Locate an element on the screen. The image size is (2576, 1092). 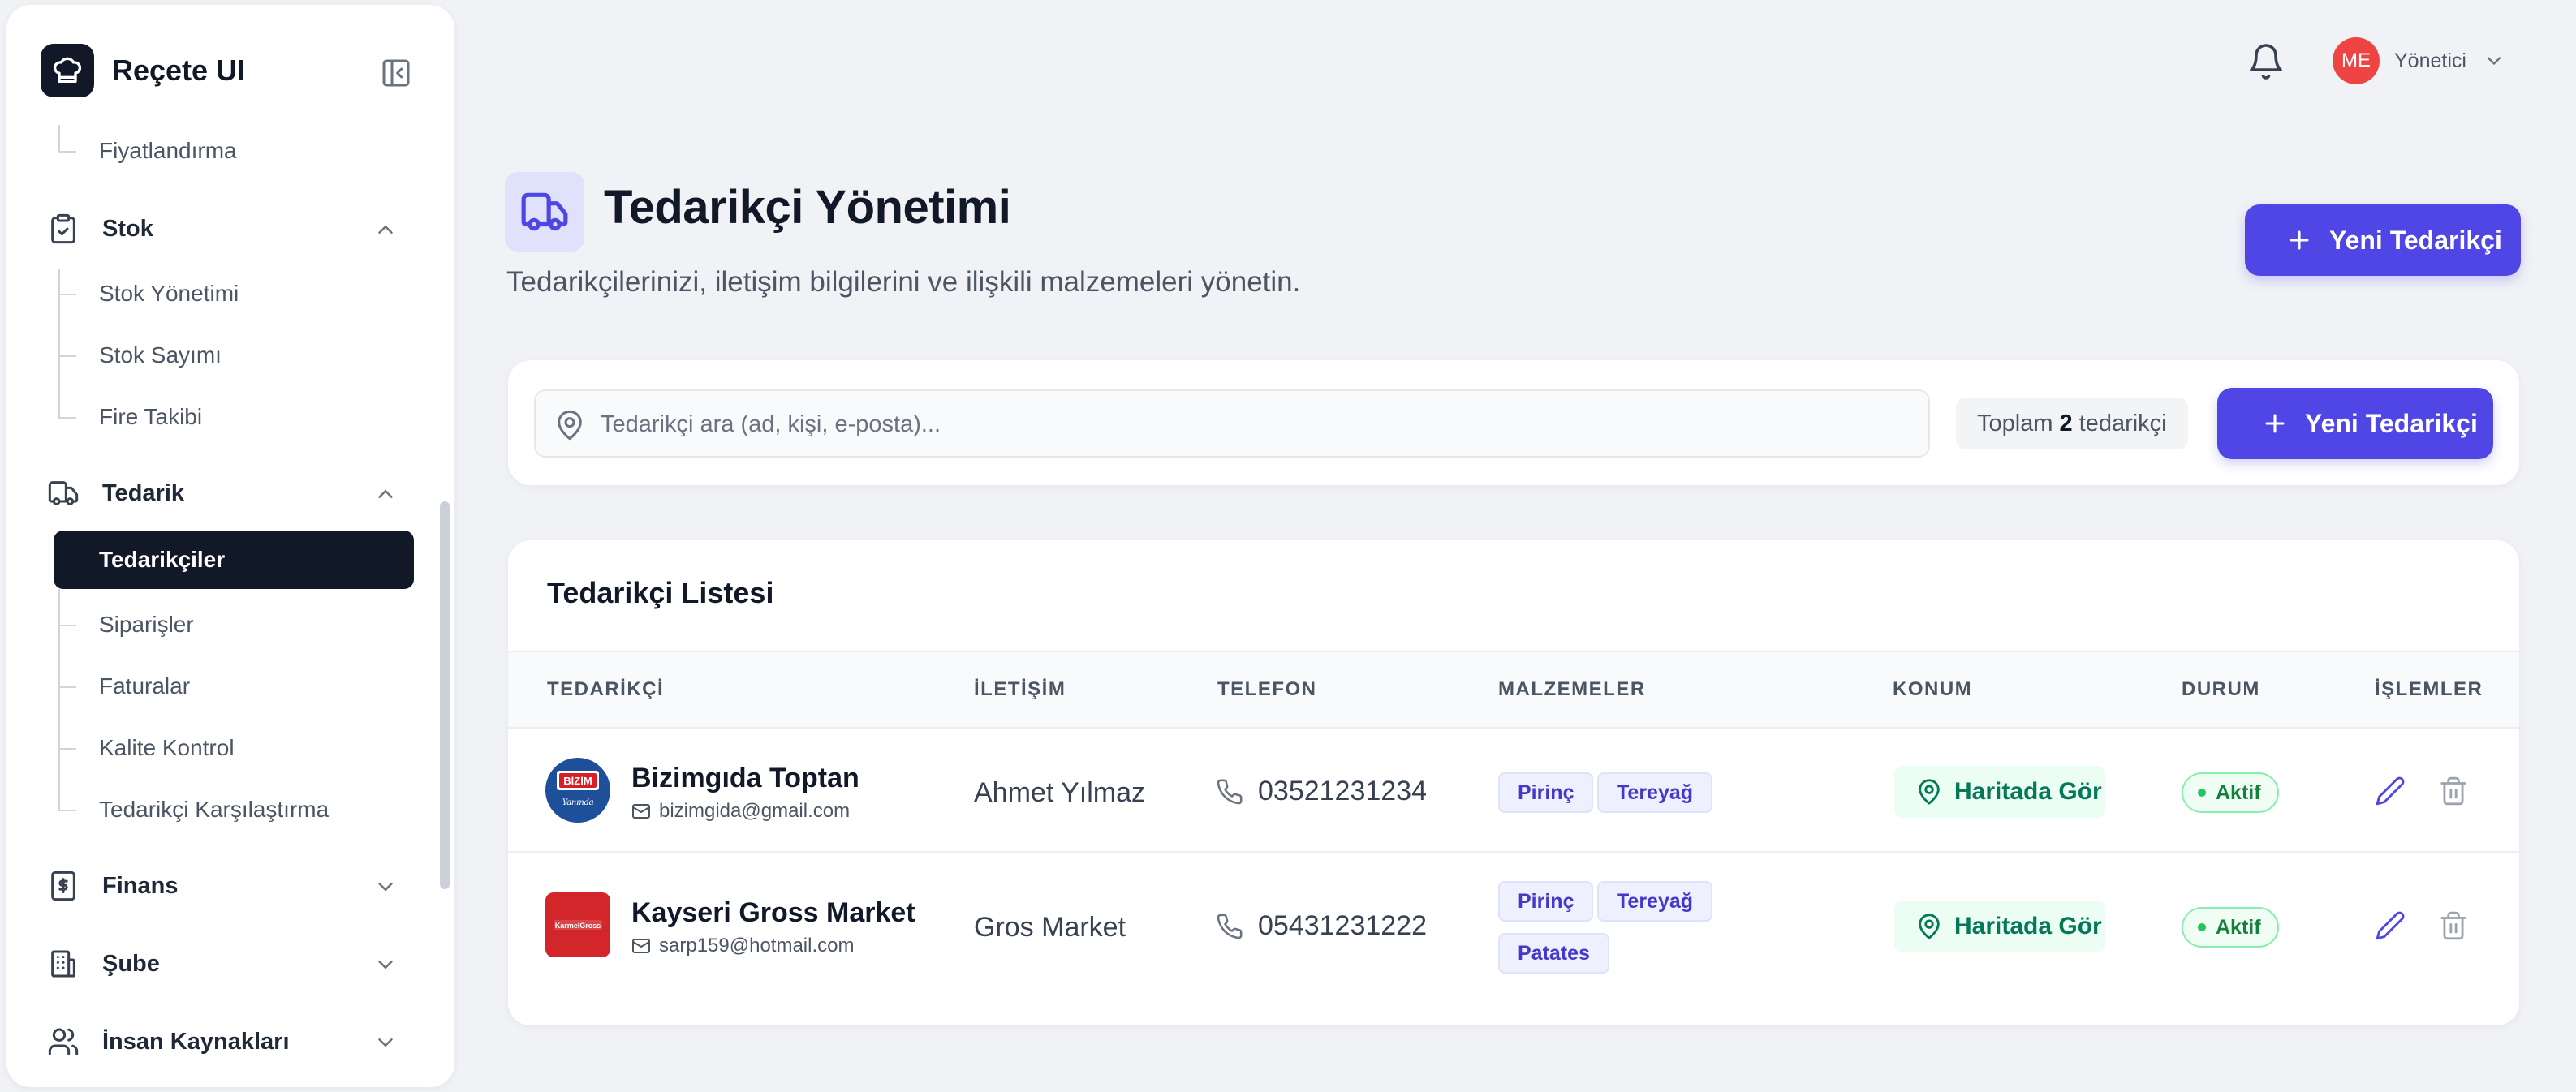
sidebar-item-siparisler: Siparişler is located at coordinates (147, 625).